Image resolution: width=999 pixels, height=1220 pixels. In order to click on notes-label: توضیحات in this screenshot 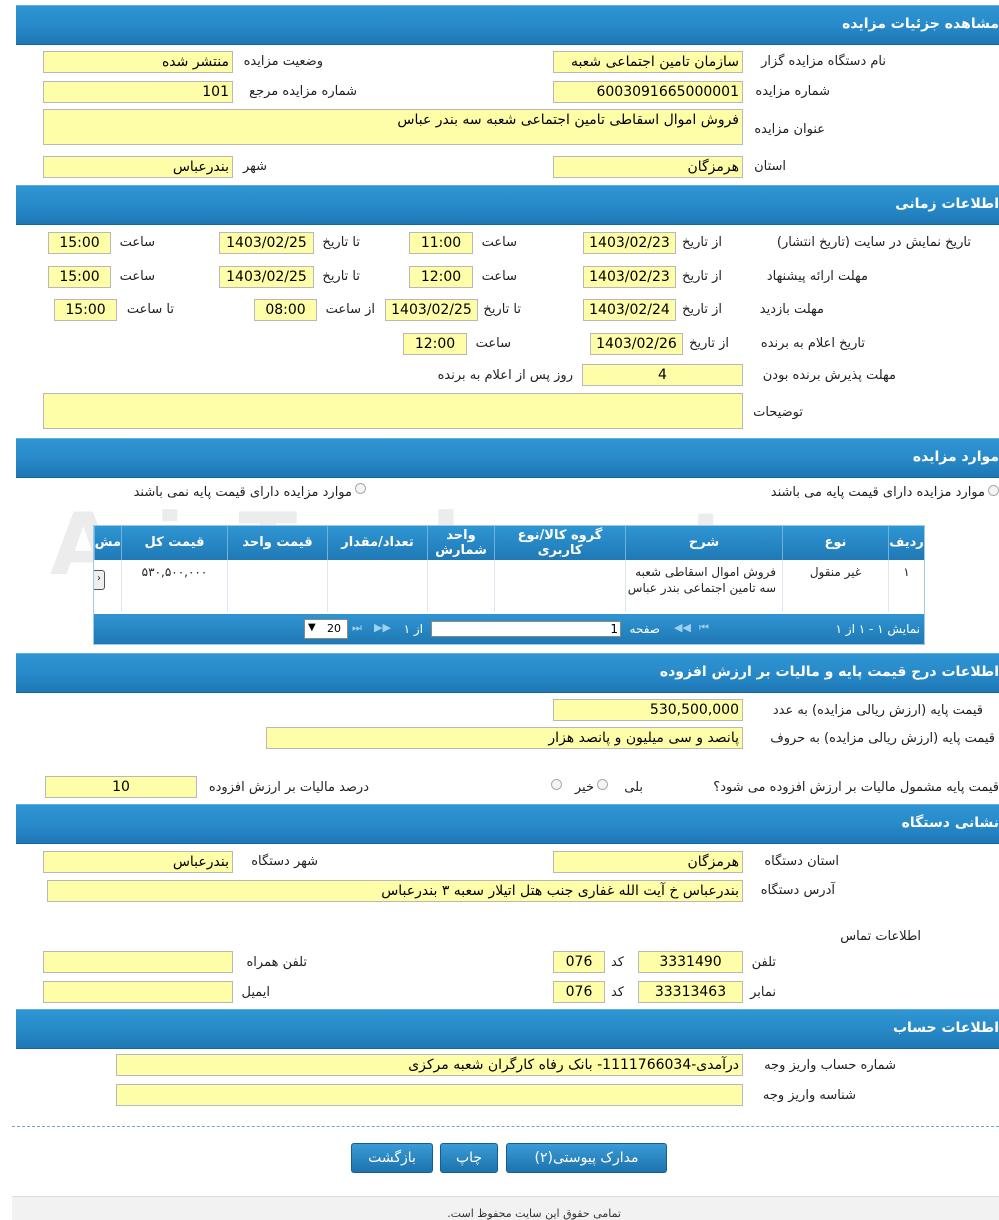, I will do `click(778, 412)`.